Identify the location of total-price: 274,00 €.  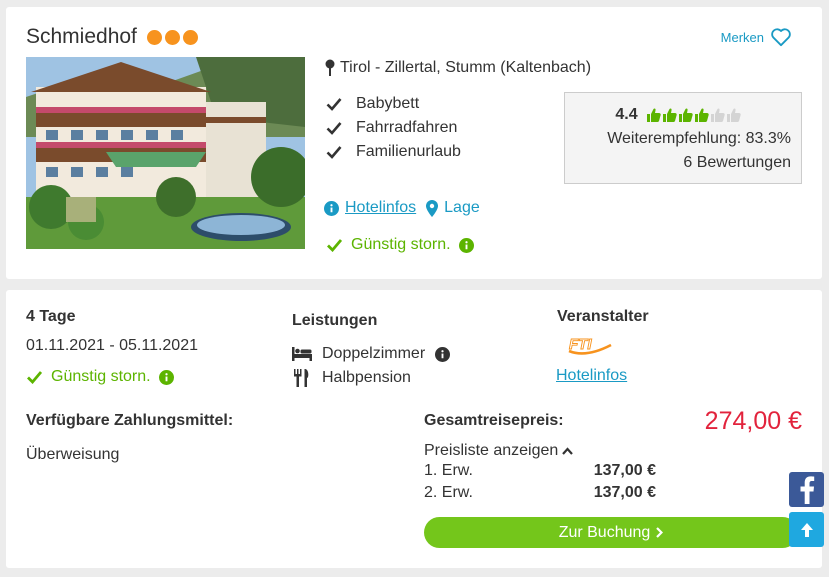
(753, 421).